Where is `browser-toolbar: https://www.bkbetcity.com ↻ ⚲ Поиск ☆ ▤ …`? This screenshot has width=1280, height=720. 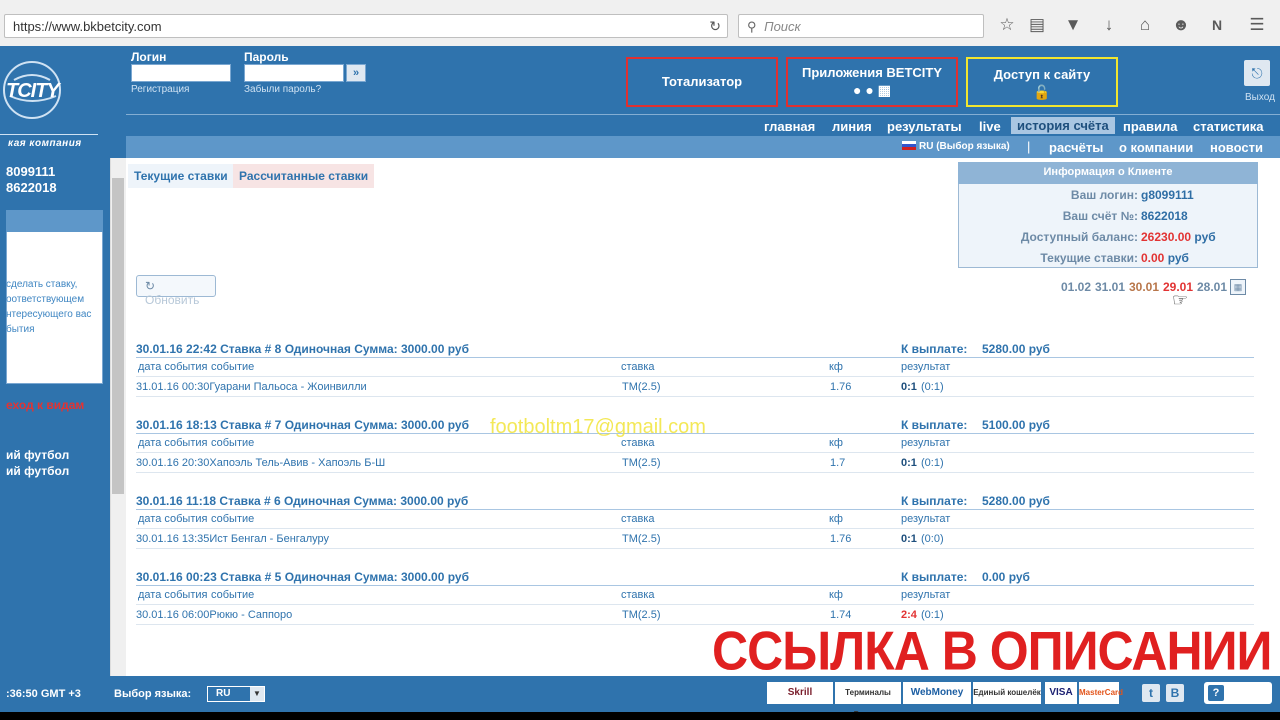
browser-toolbar: https://www.bkbetcity.com ↻ ⚲ Поиск ☆ ▤ … is located at coordinates (640, 25).